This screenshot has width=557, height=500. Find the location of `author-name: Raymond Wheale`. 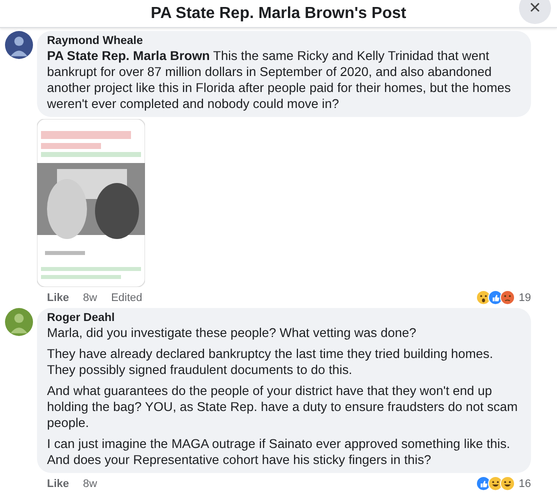

author-name: Raymond Wheale is located at coordinates (284, 41).